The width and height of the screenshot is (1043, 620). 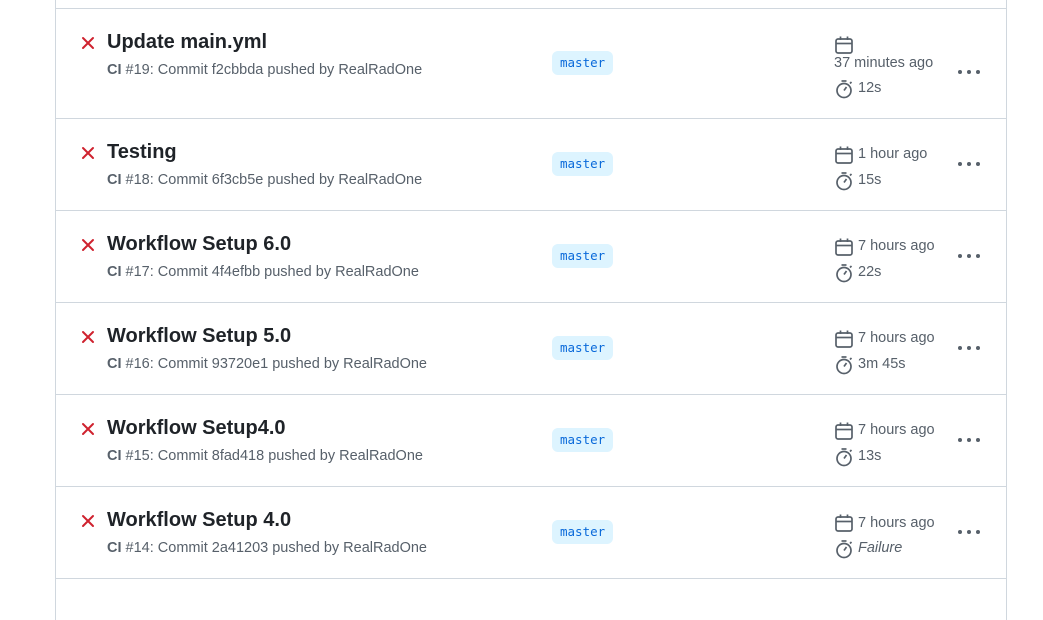 What do you see at coordinates (274, 180) in the screenshot?
I see `run-info: #18: Commit 6f3cb5e pushed by RealRadOne` at bounding box center [274, 180].